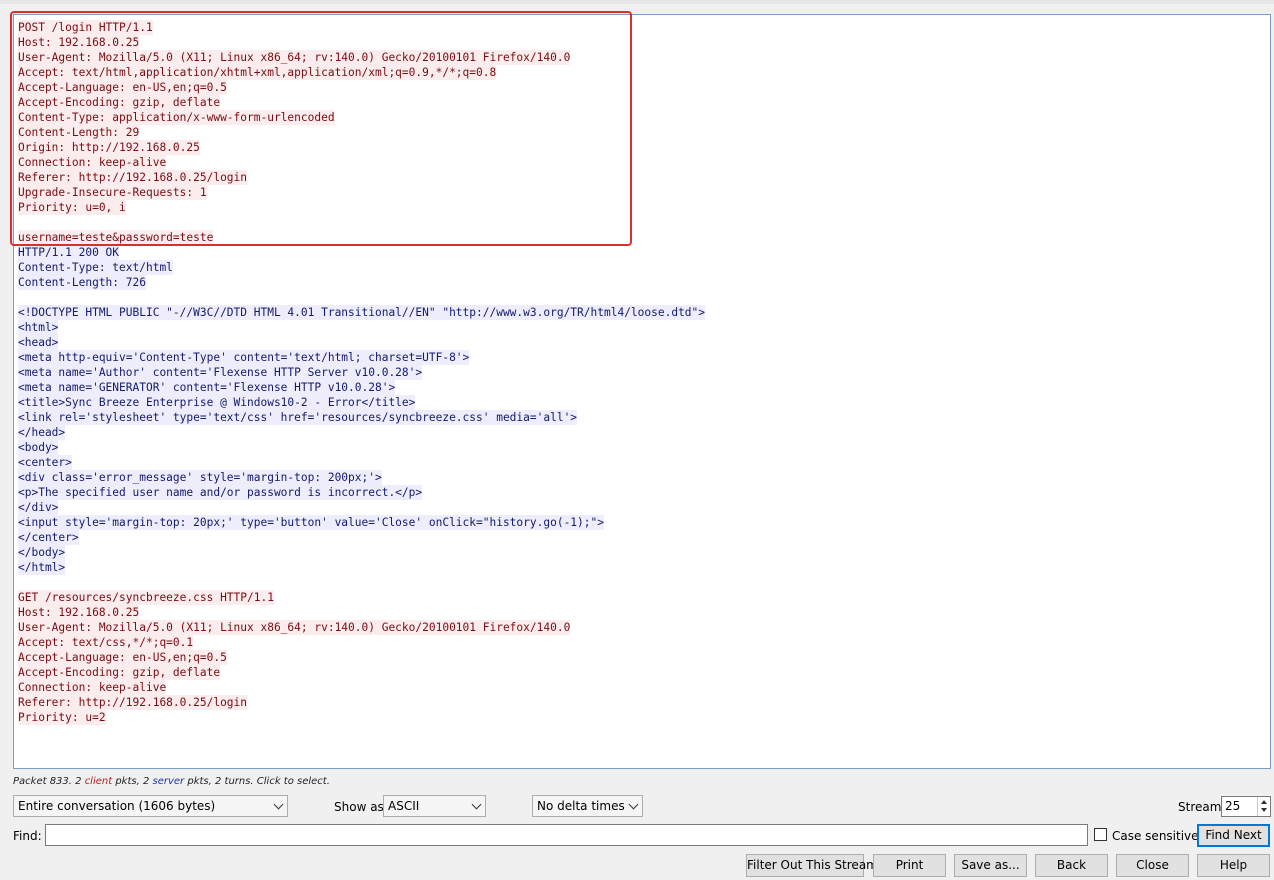 This screenshot has width=1274, height=880. What do you see at coordinates (566, 835) in the screenshot?
I see `find-input` at bounding box center [566, 835].